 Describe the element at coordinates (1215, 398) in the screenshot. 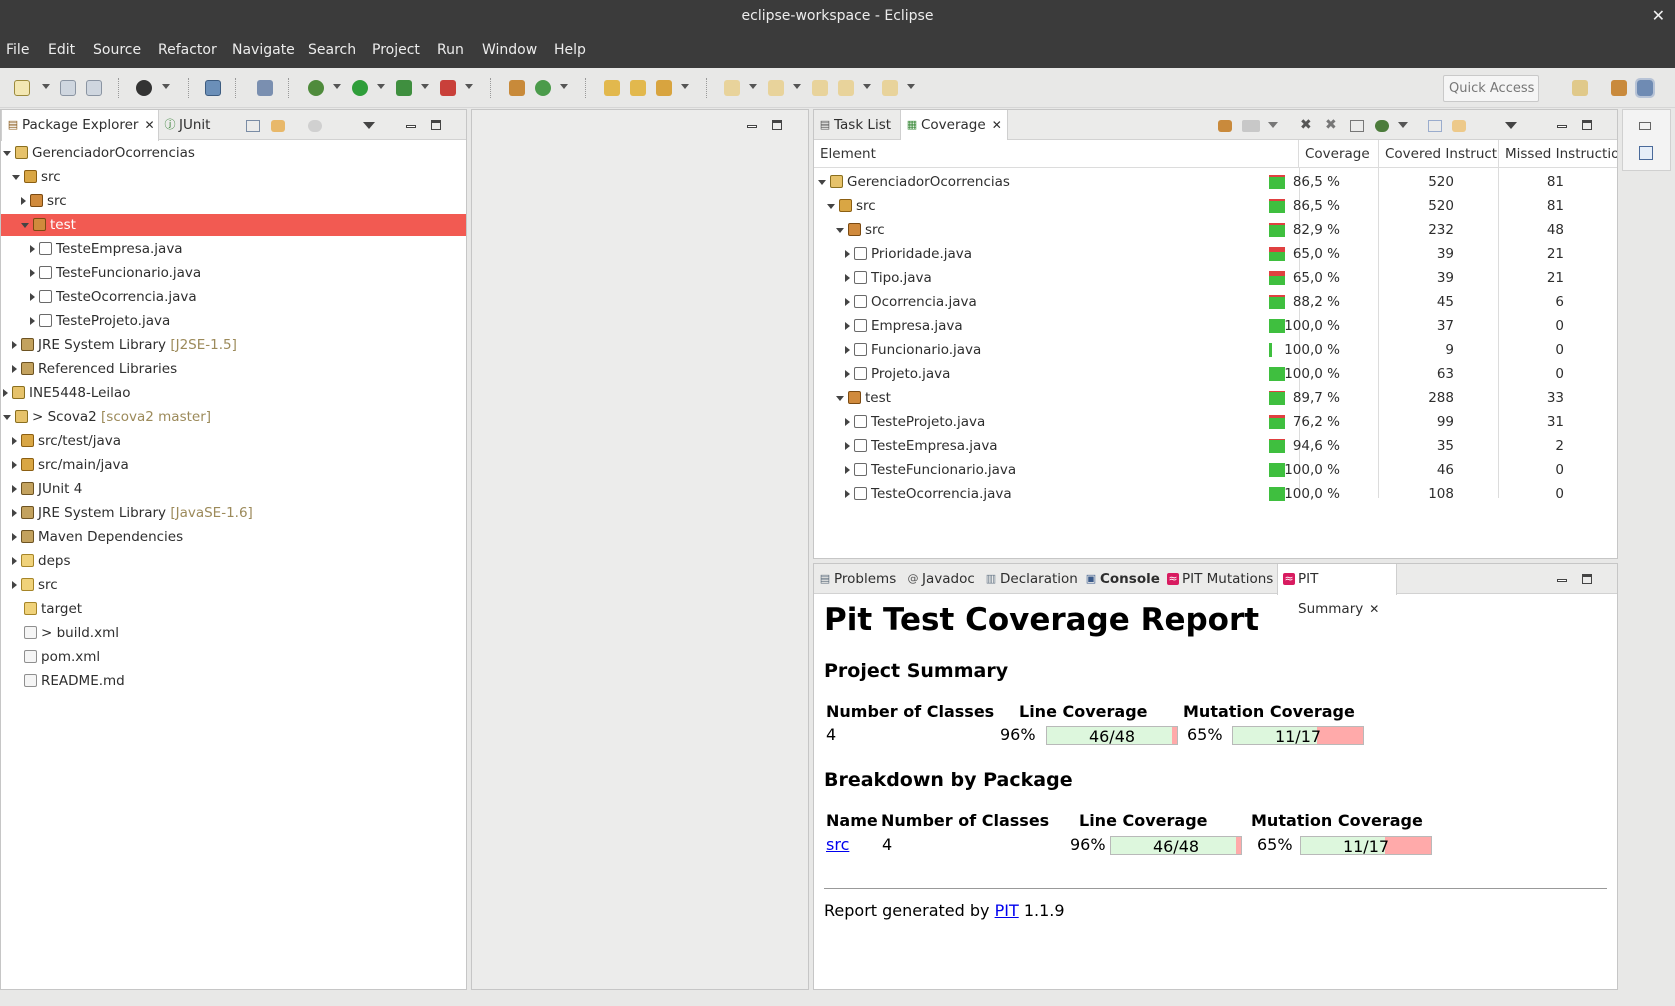

I see `coverage-row: test 89,7 % 288 33` at that location.